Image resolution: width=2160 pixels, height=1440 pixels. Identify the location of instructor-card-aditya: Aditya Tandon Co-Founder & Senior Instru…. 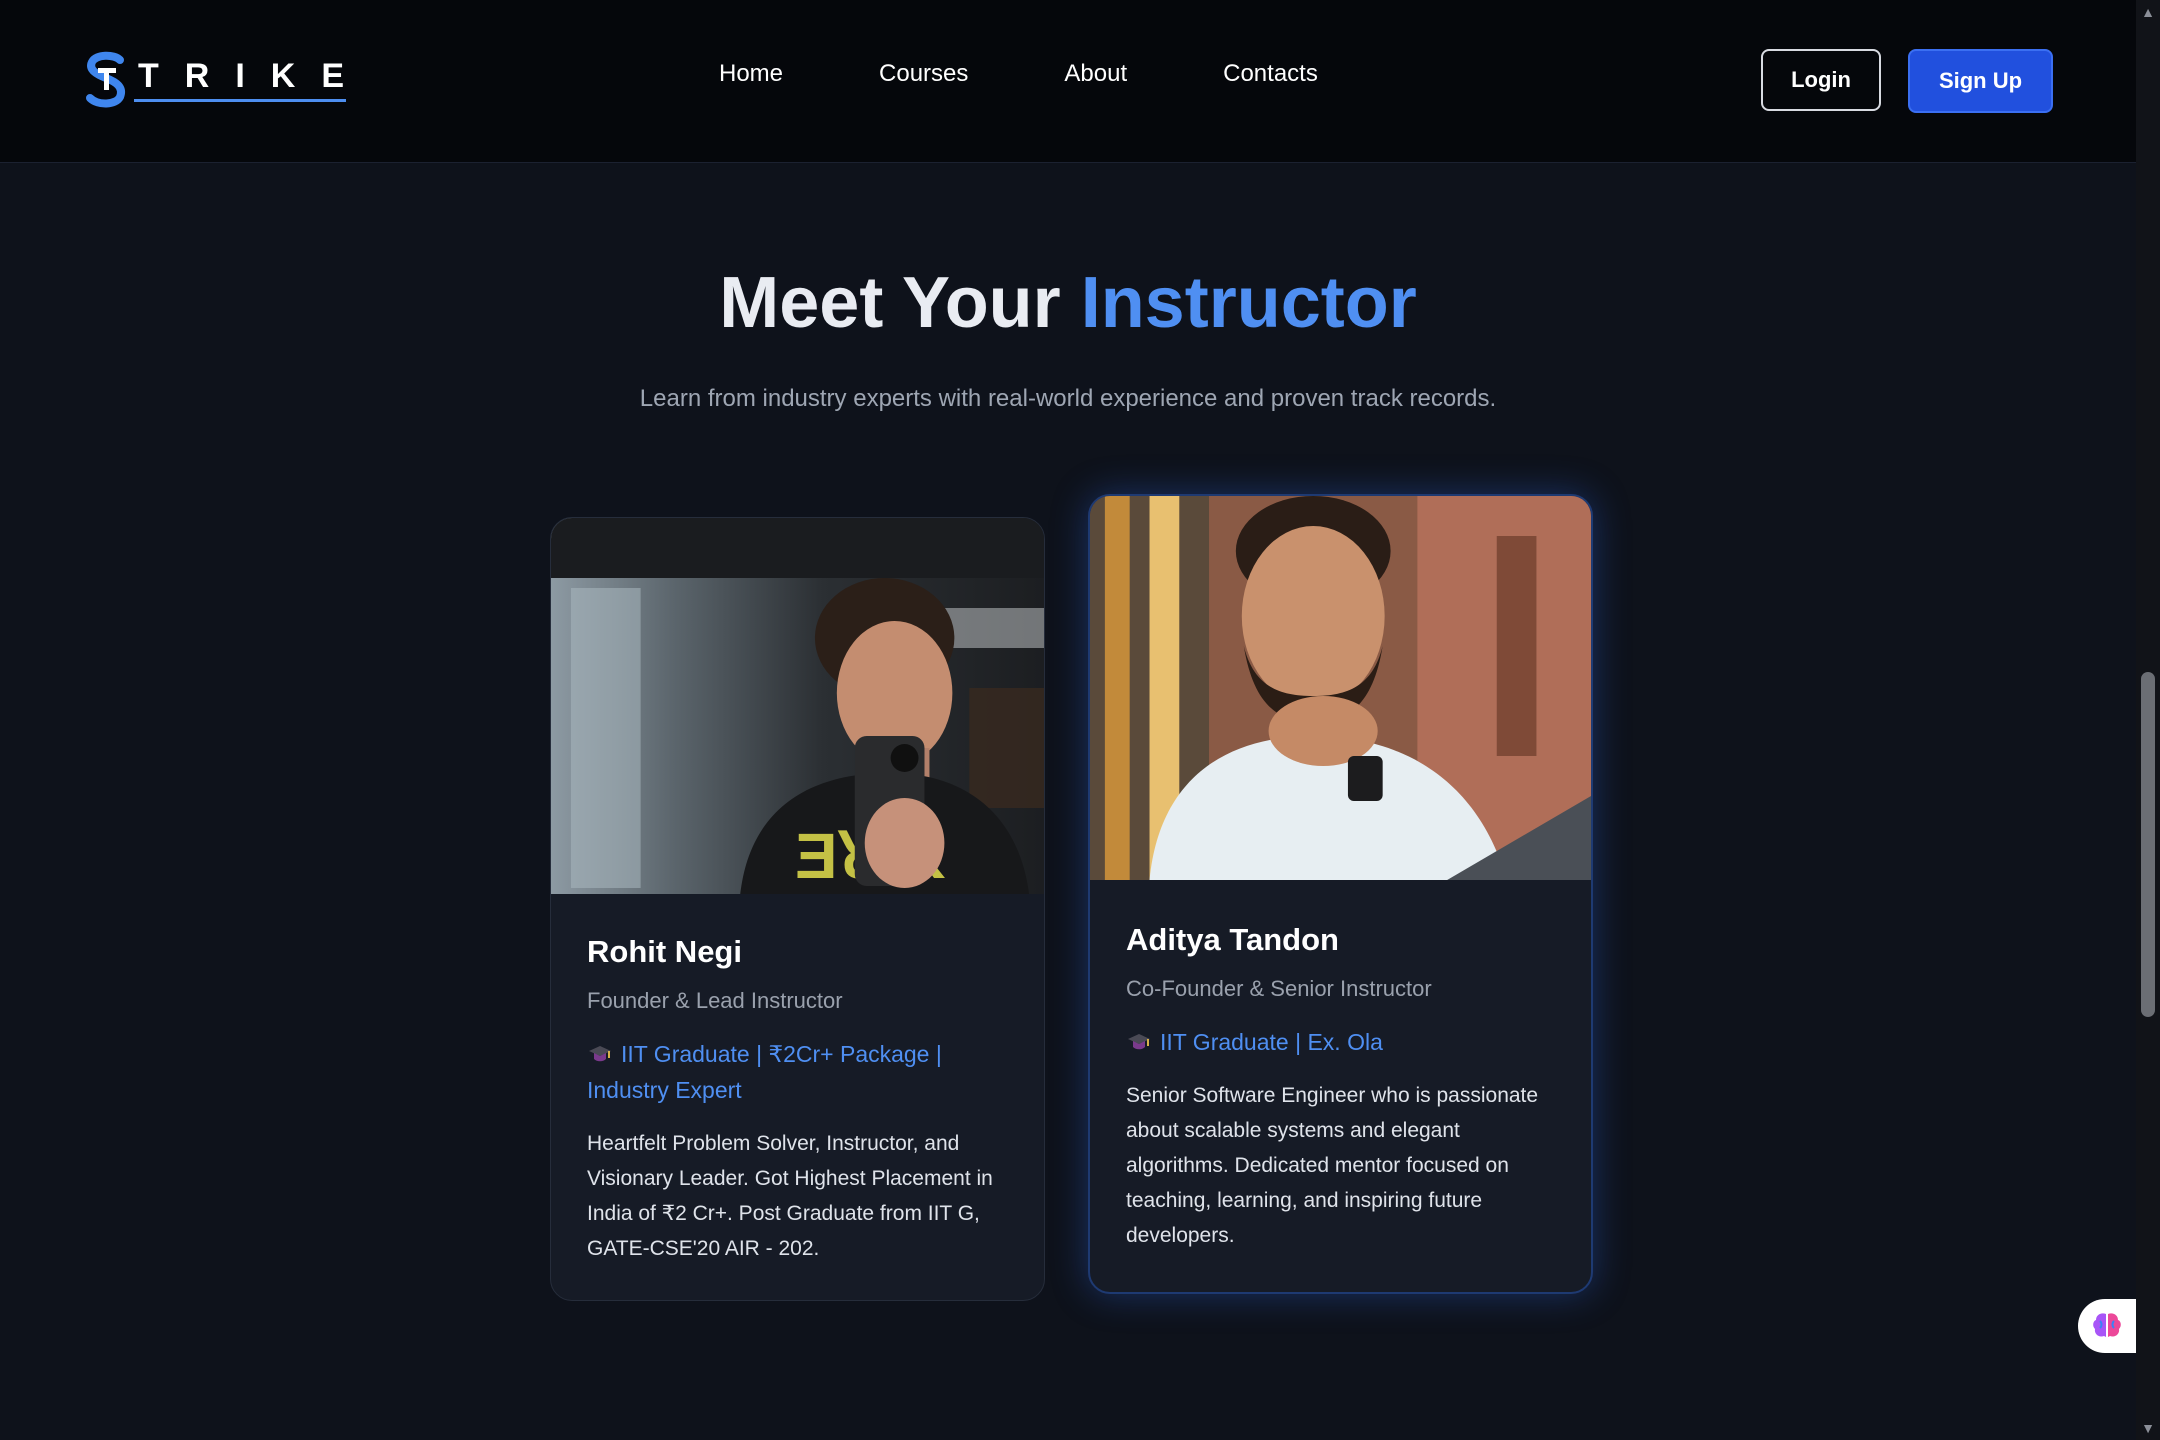
(1340, 894).